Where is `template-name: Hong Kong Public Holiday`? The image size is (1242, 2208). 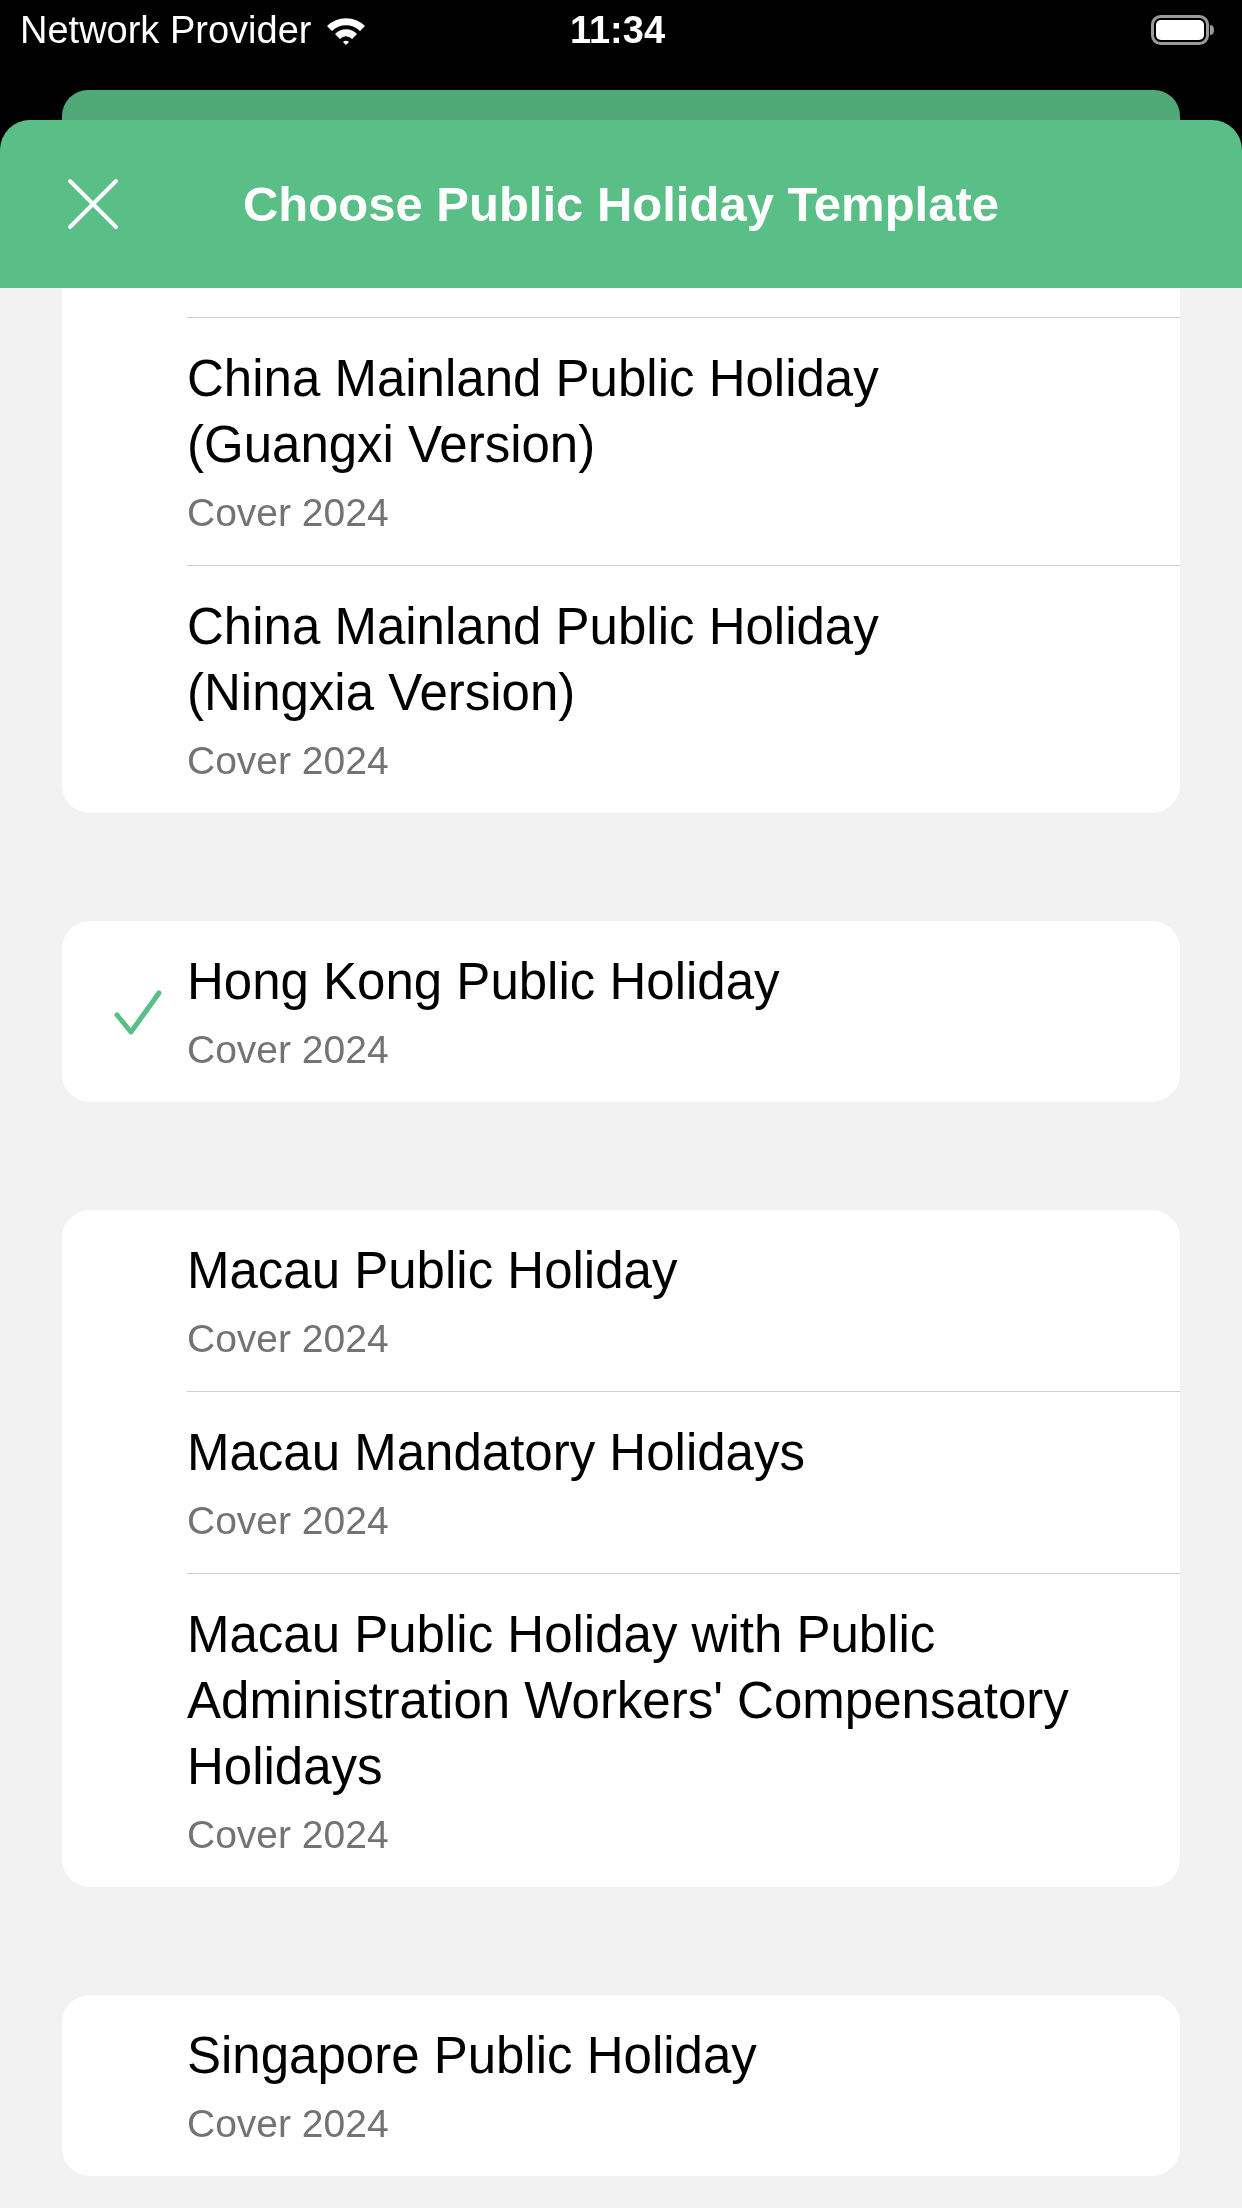 template-name: Hong Kong Public Holiday is located at coordinates (483, 982).